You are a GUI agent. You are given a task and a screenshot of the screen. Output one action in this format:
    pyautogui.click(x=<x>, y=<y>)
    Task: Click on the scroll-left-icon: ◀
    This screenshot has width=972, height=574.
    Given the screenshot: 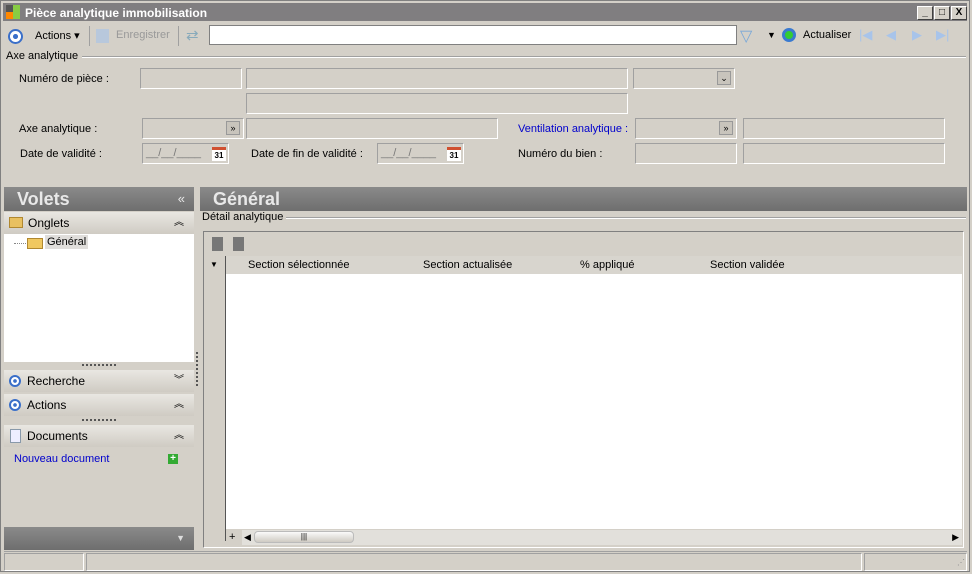 What is the action you would take?
    pyautogui.click(x=247, y=537)
    